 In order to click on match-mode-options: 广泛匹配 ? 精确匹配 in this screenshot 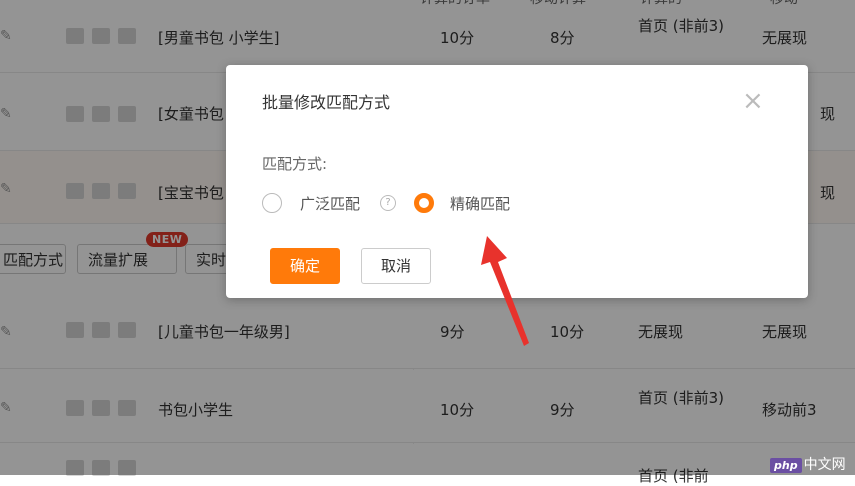, I will do `click(422, 203)`.